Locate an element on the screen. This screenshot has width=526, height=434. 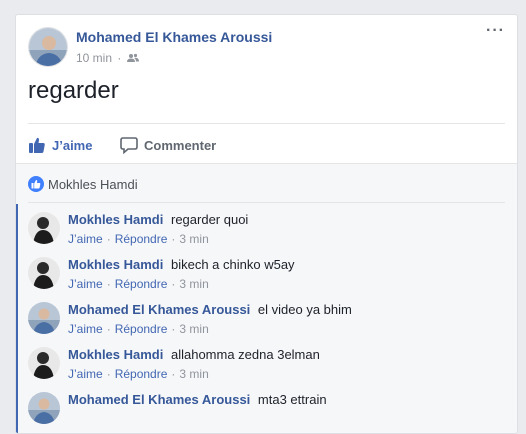
post-meta: 10 min · is located at coordinates (107, 58).